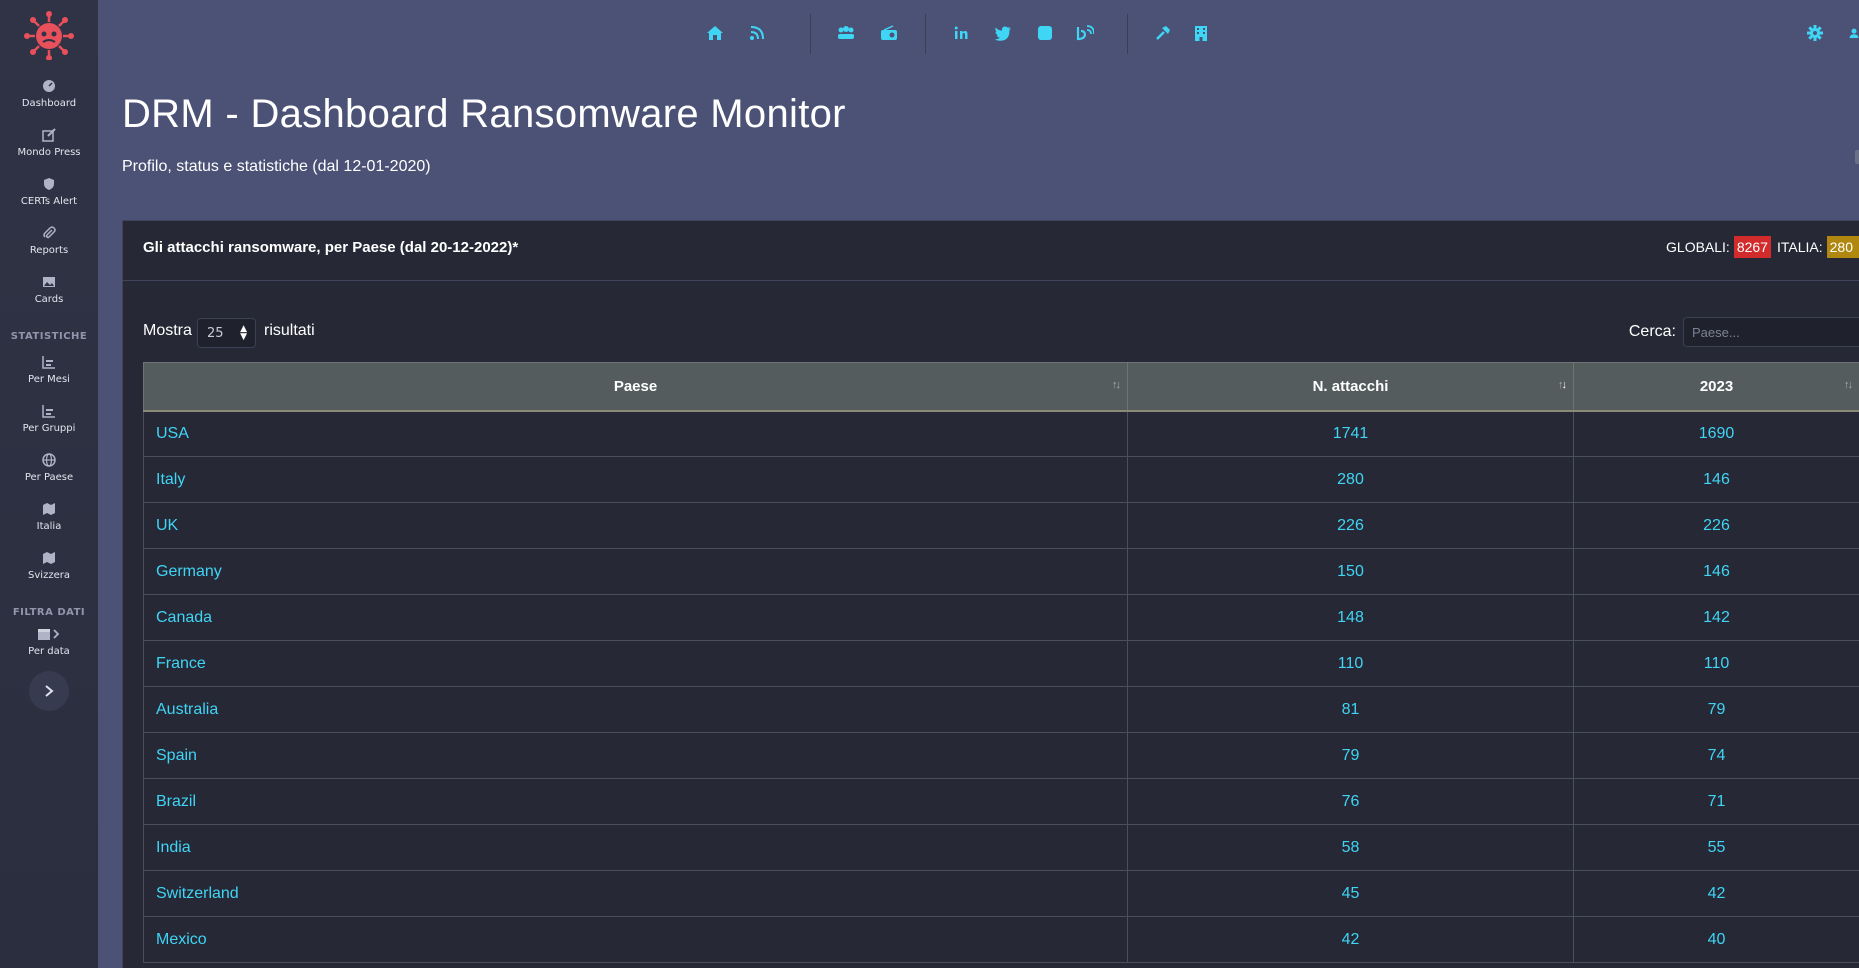 The height and width of the screenshot is (968, 1859). I want to click on country-cell: Canada, so click(635, 617).